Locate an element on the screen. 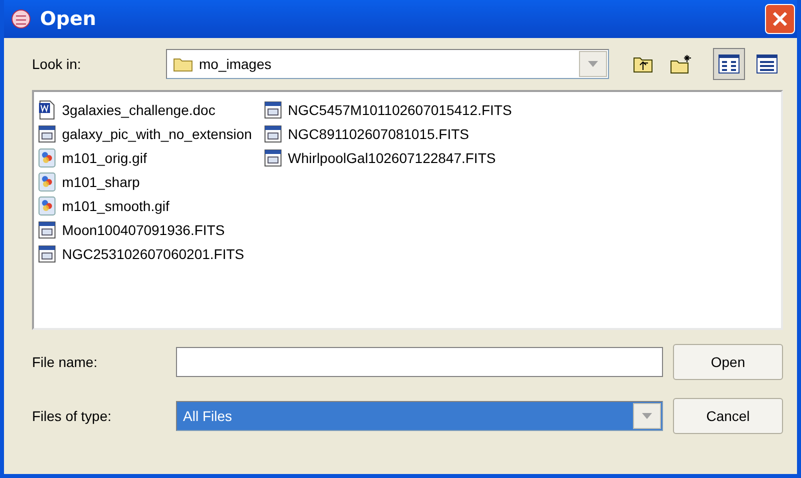 The height and width of the screenshot is (478, 801). look-in-label: Look in: is located at coordinates (57, 64).